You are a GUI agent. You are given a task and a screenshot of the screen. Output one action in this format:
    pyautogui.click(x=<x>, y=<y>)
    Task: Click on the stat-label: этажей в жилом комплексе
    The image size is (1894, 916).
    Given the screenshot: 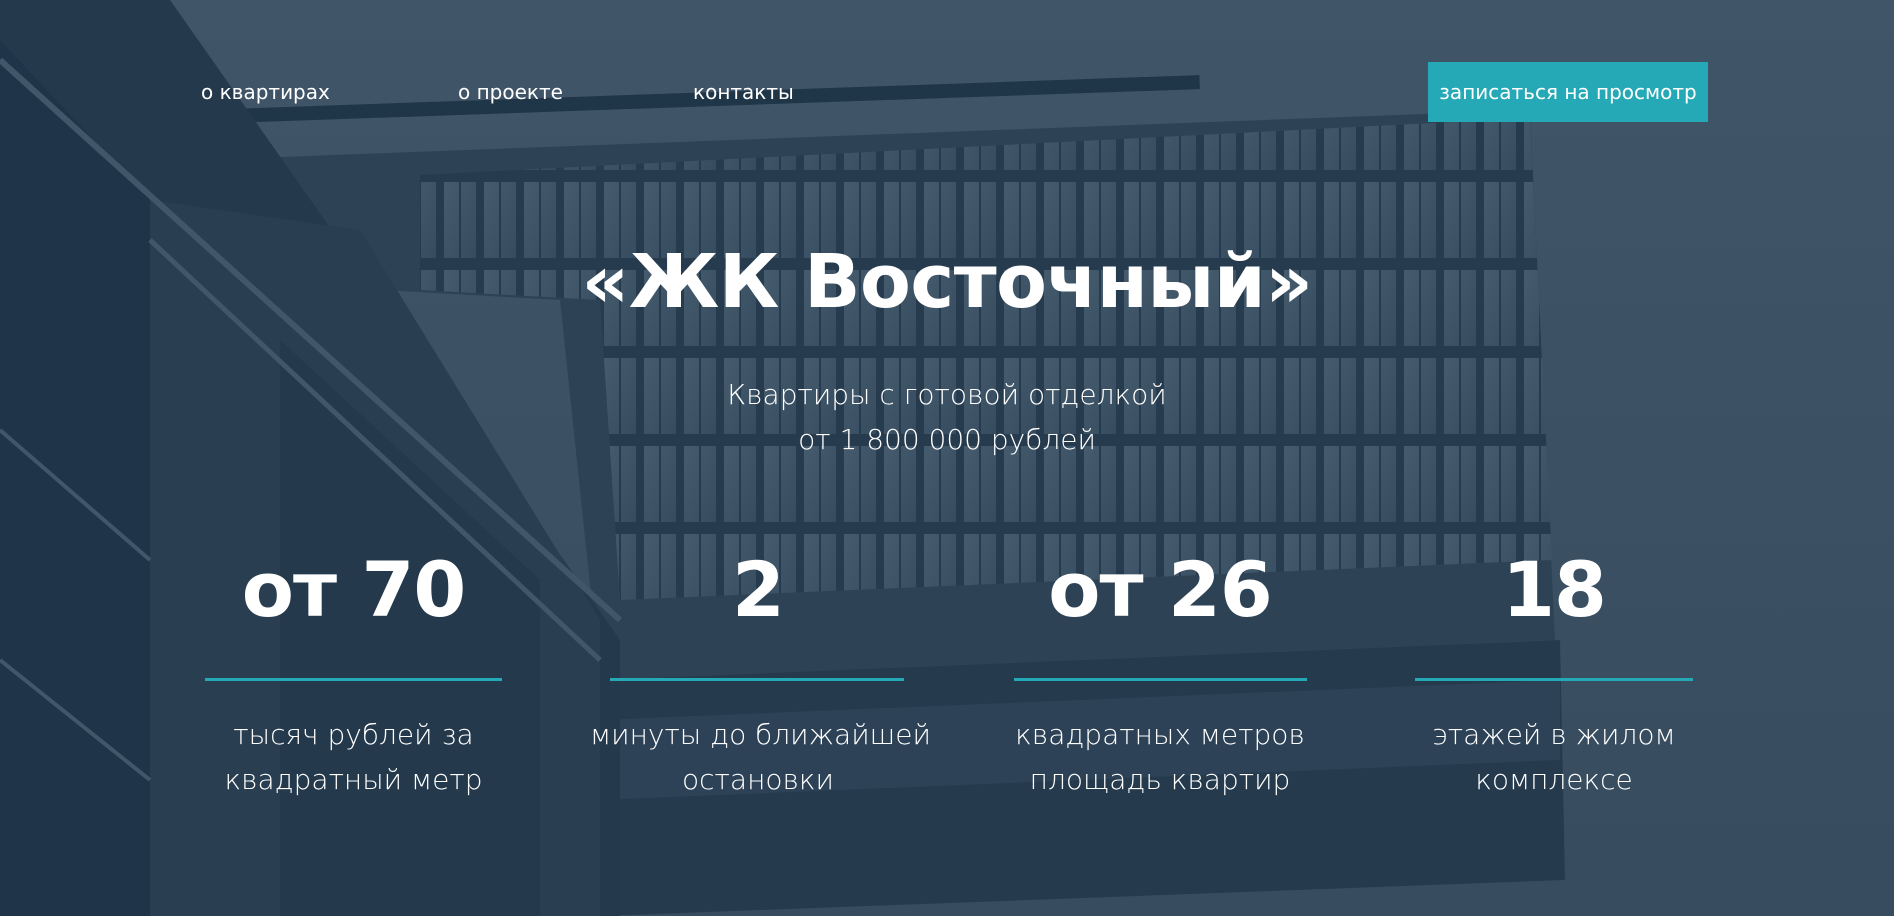 What is the action you would take?
    pyautogui.click(x=1554, y=757)
    